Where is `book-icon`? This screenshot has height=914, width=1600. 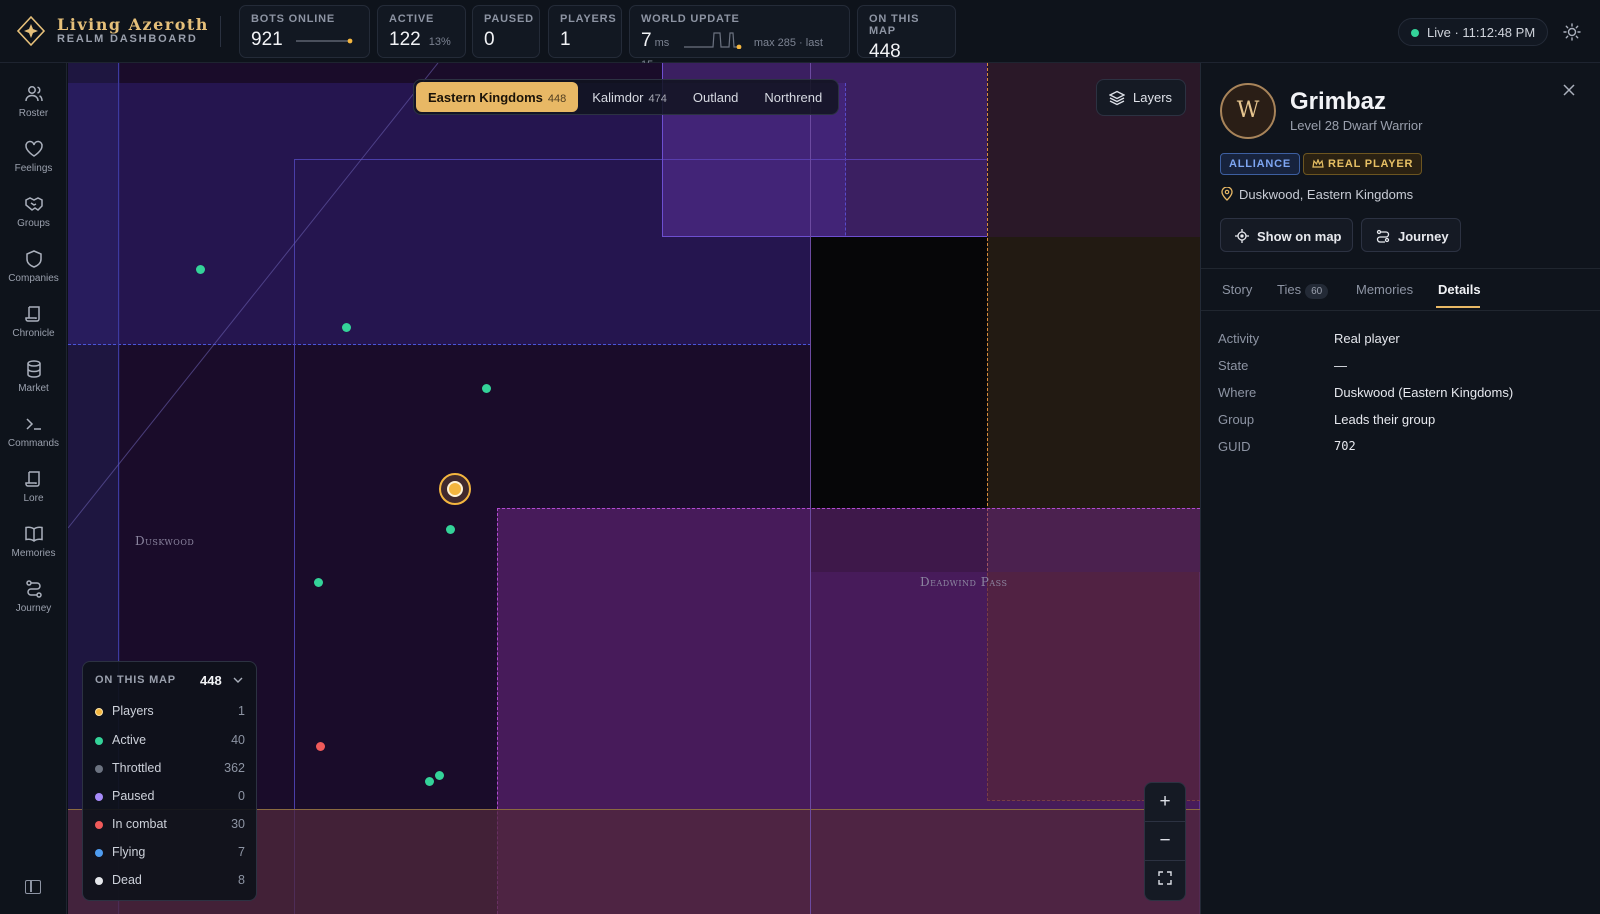 book-icon is located at coordinates (33, 534).